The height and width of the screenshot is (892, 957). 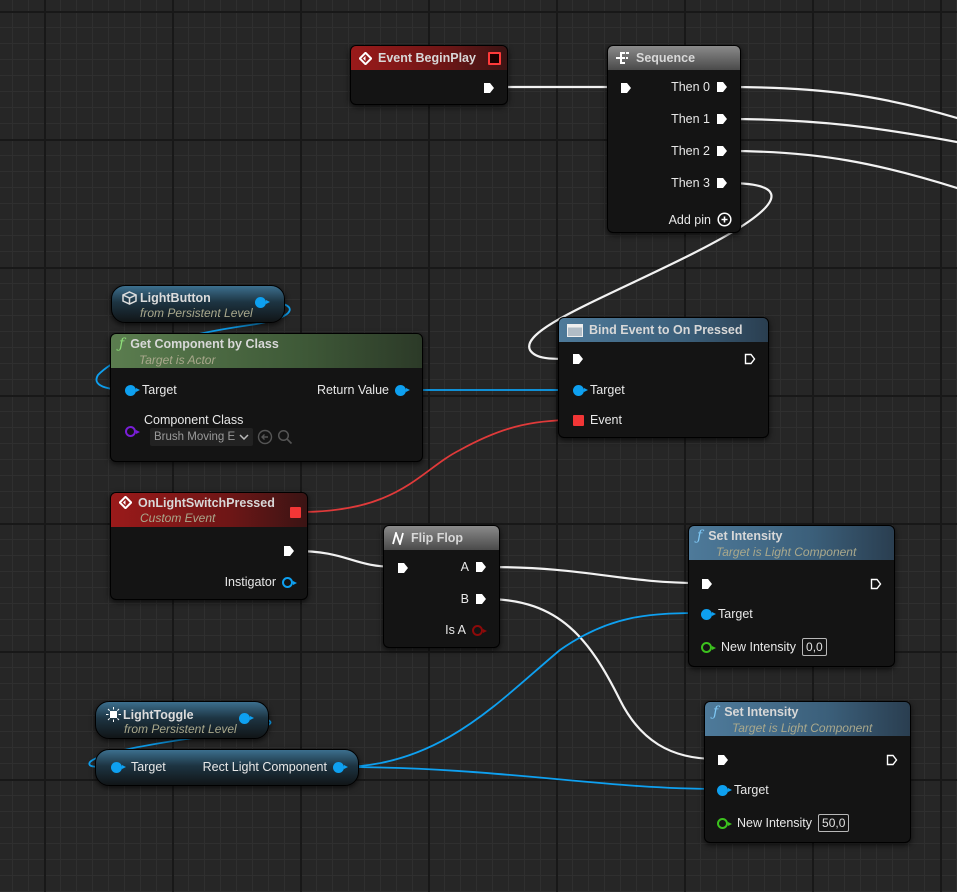 What do you see at coordinates (352, 390) in the screenshot?
I see `return-value-label: Return Value` at bounding box center [352, 390].